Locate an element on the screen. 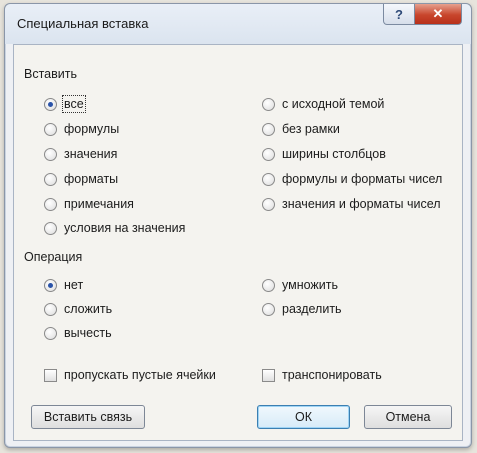 This screenshot has height=453, width=477. paste-group-label: Вставить is located at coordinates (50, 74).